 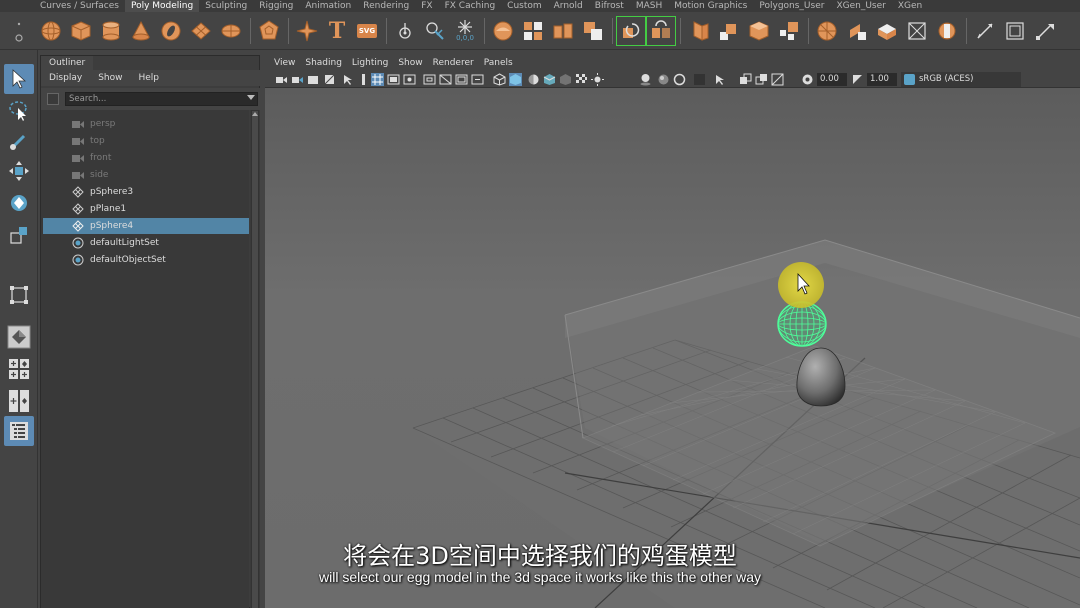 I want to click on outliner-scrollbar, so click(x=255, y=359).